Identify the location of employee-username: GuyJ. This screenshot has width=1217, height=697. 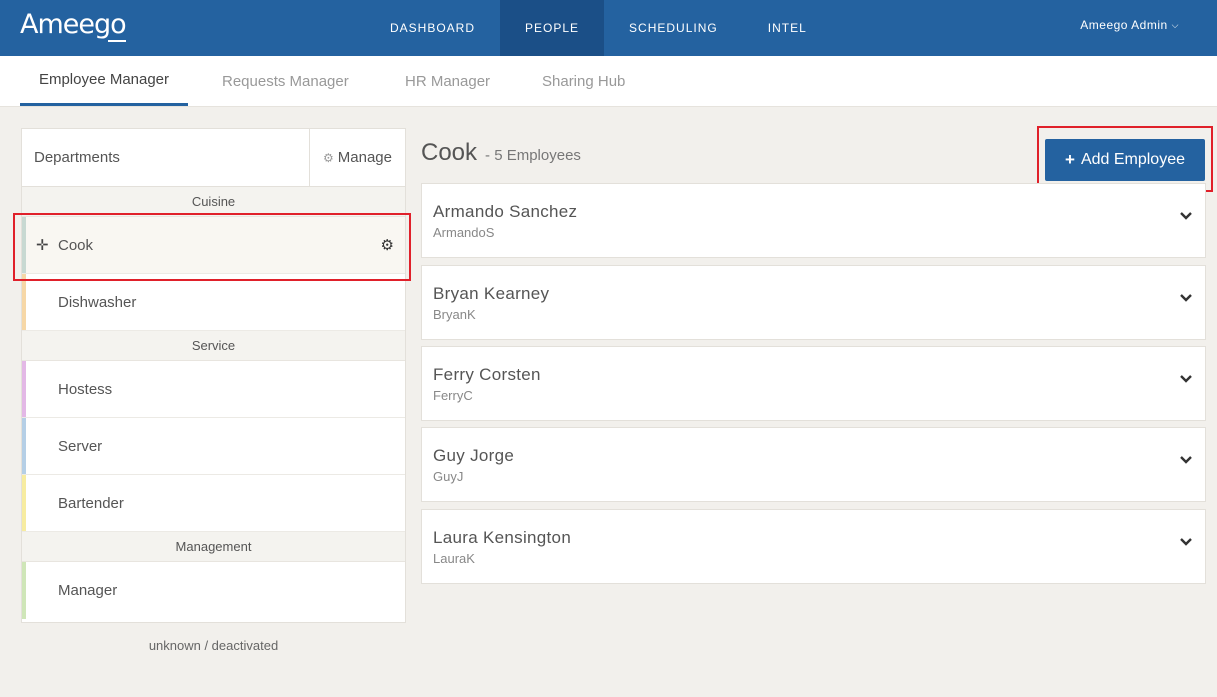
(448, 476).